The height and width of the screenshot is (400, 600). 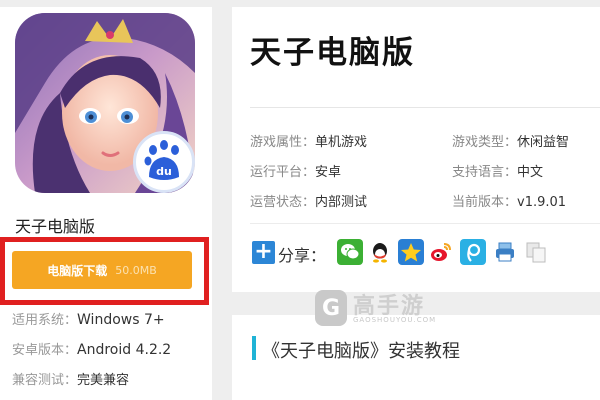 I want to click on baidu-badge-icon: du, so click(x=164, y=162).